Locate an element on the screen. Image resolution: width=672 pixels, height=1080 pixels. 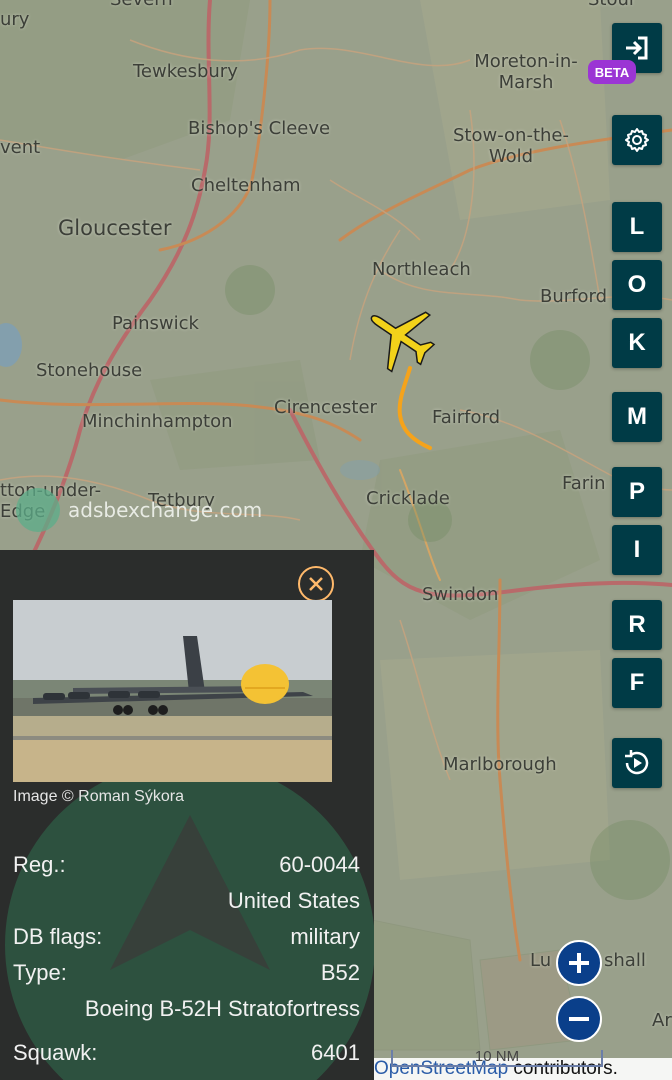
place-label: Northleach is located at coordinates (421, 269).